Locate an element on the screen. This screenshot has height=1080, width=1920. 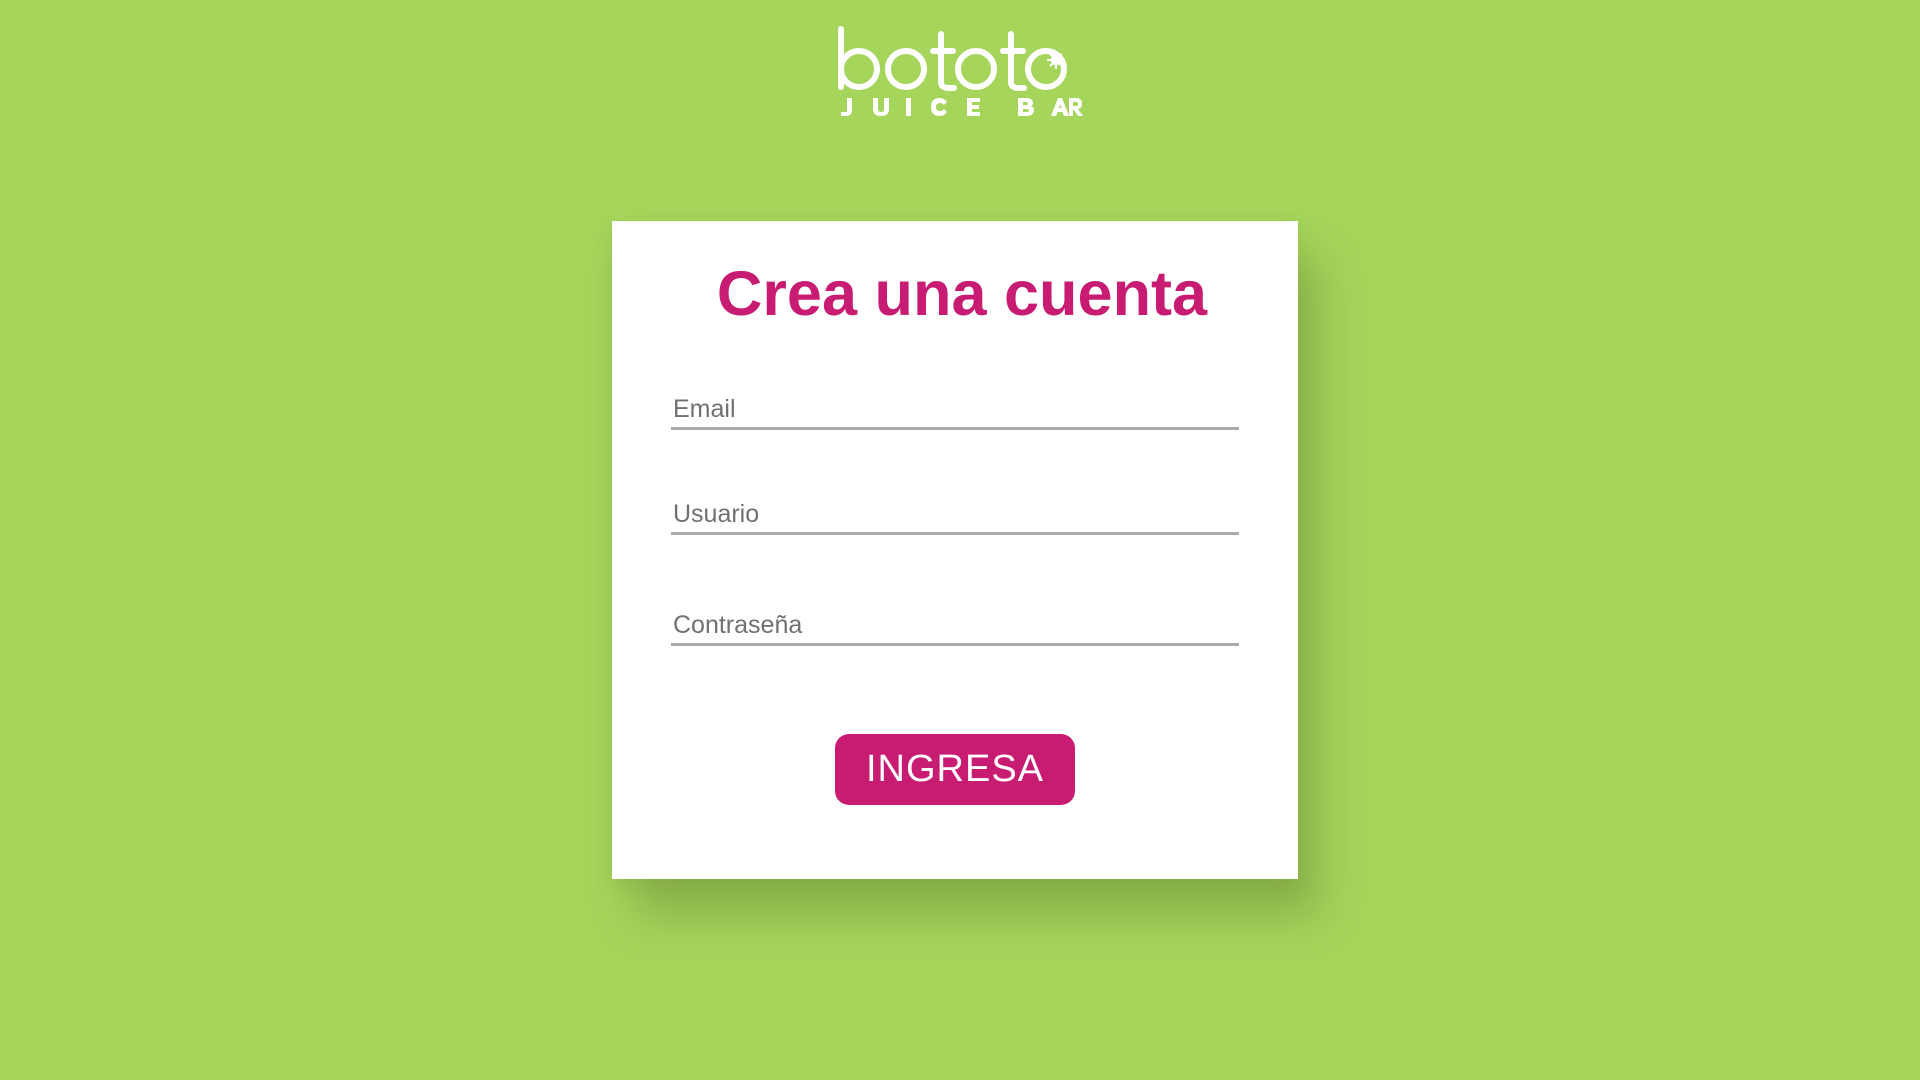
bototo-logo is located at coordinates (960, 71).